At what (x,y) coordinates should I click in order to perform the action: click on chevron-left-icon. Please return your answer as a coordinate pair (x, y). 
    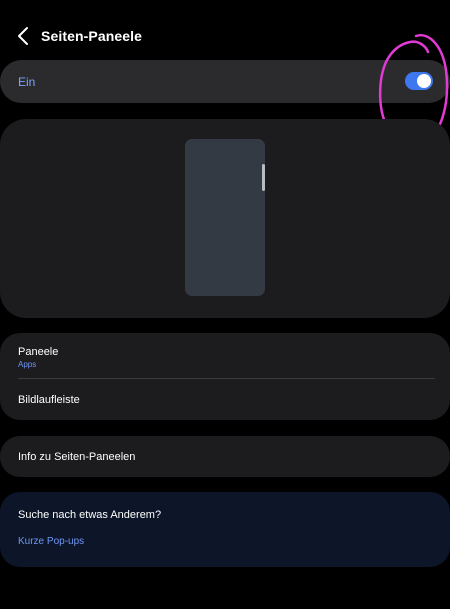
    Looking at the image, I should click on (23, 36).